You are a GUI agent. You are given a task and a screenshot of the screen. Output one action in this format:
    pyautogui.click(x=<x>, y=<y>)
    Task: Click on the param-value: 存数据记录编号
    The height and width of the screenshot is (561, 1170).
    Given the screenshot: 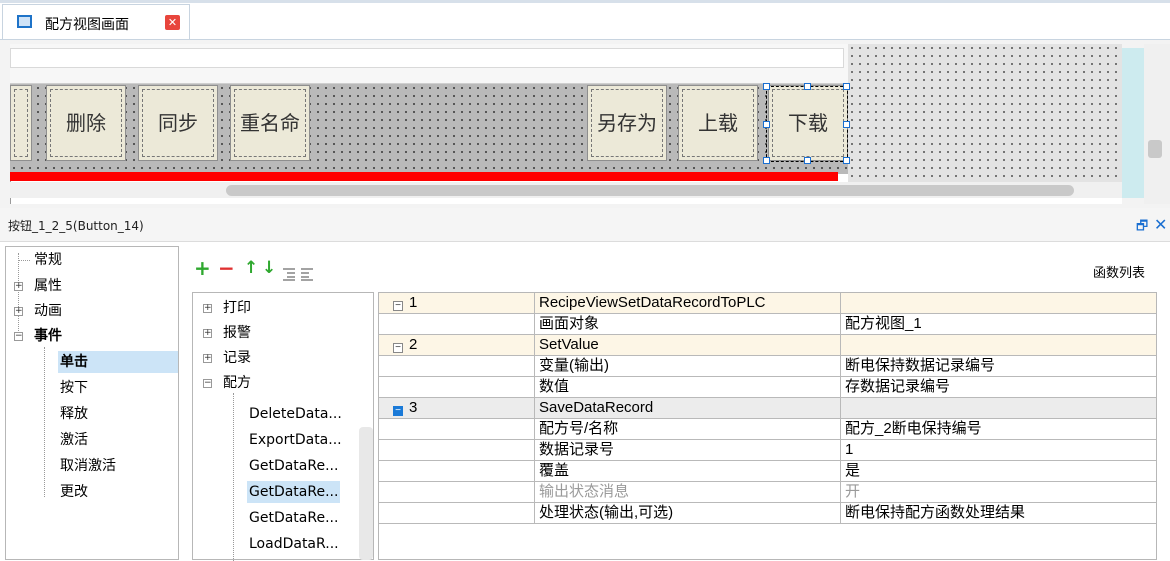 What is the action you would take?
    pyautogui.click(x=998, y=387)
    